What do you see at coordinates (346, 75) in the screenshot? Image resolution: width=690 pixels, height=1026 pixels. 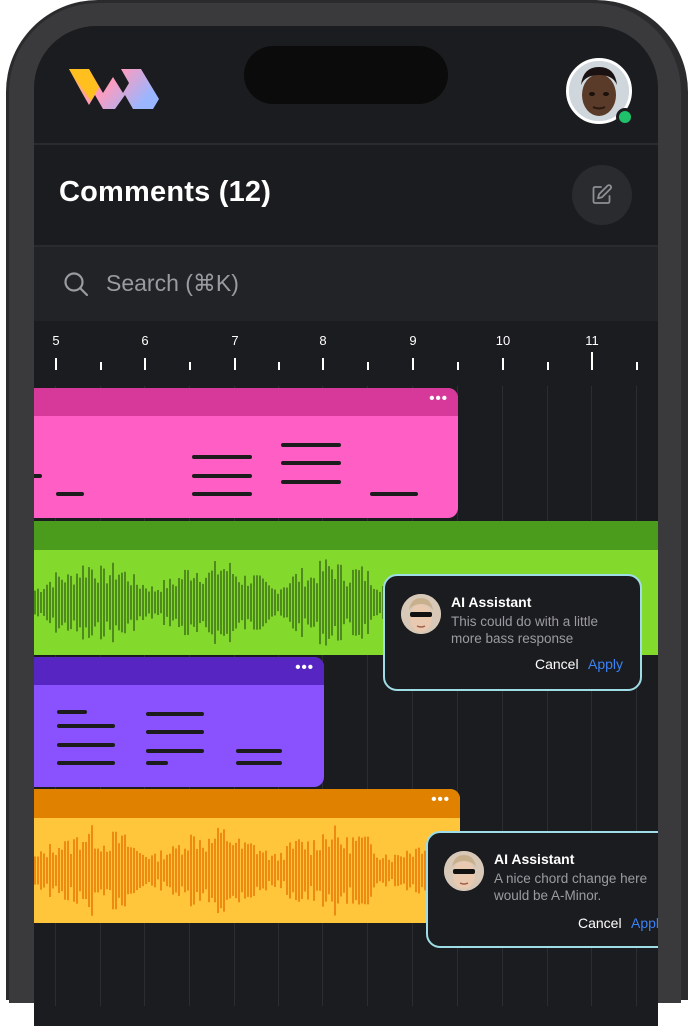 I see `dynamic-island` at bounding box center [346, 75].